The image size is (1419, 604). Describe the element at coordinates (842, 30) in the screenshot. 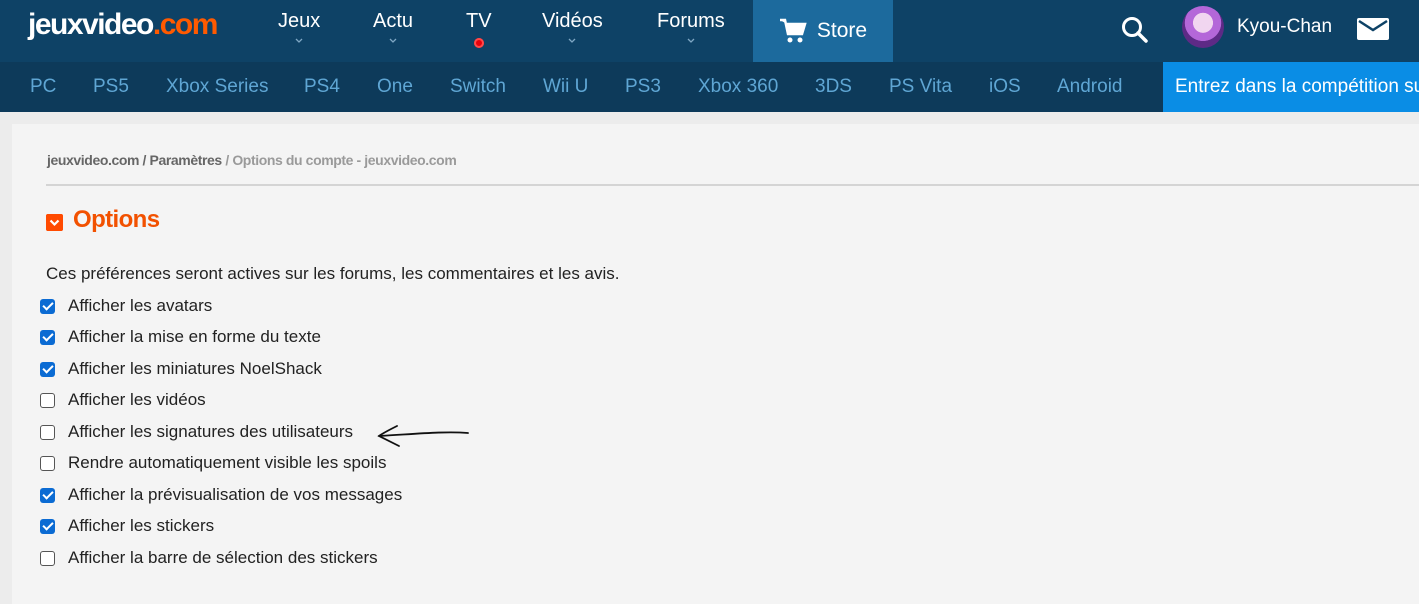

I see `store-label: Store` at that location.